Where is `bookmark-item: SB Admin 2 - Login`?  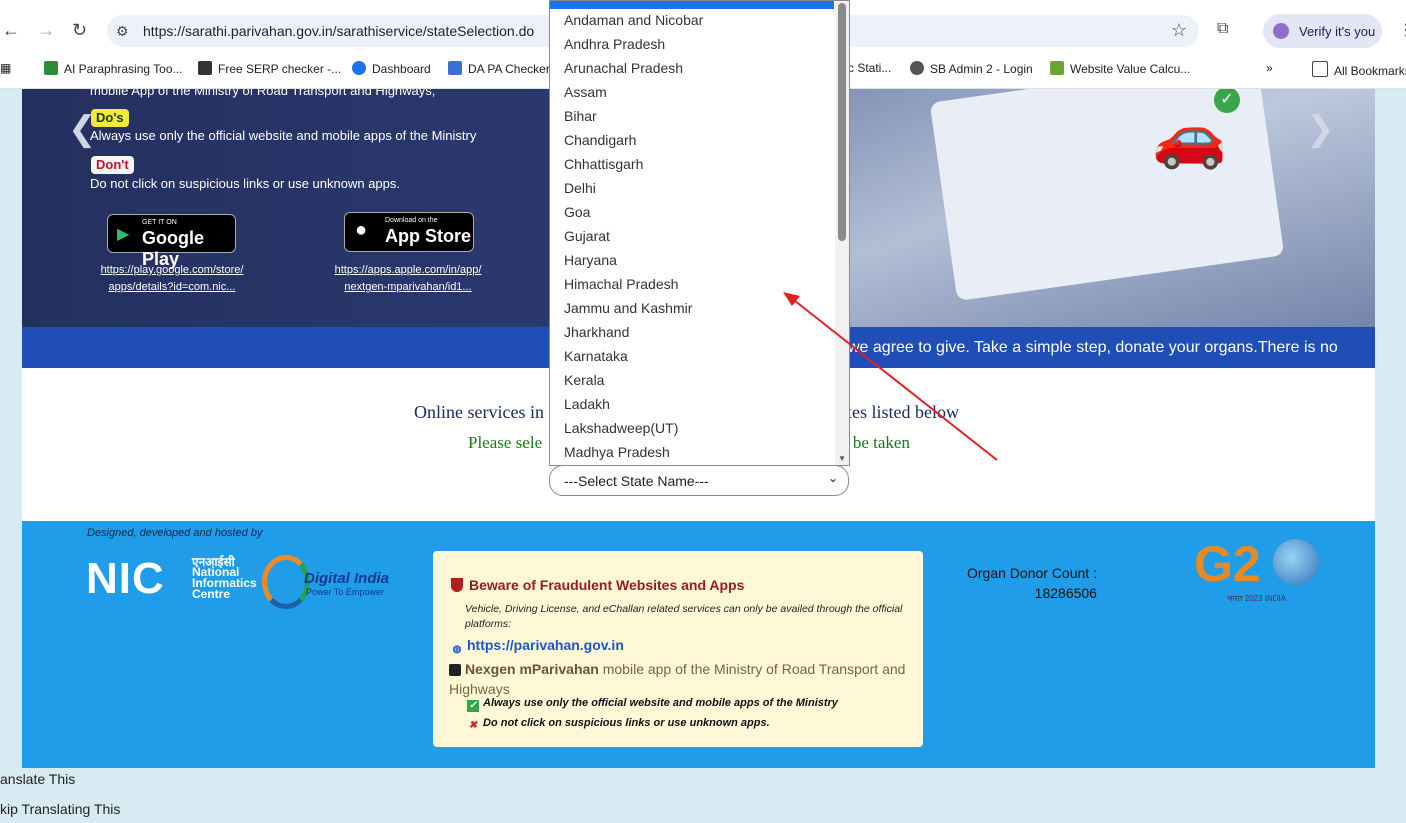
bookmark-item: SB Admin 2 - Login is located at coordinates (971, 68).